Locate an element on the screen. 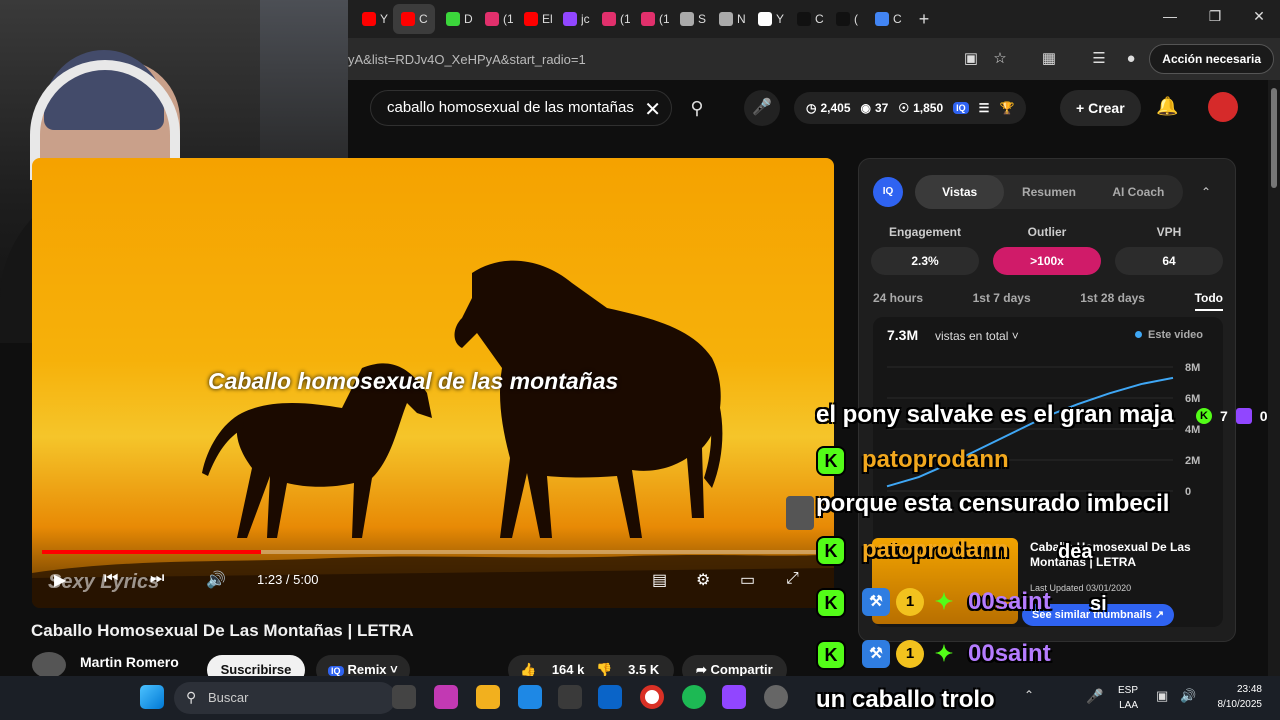  tab-vistas: Vistas is located at coordinates (960, 192).